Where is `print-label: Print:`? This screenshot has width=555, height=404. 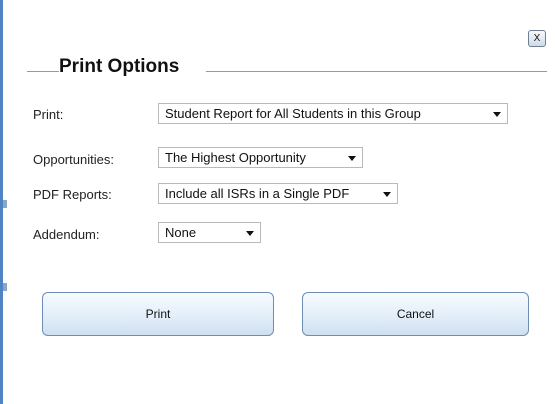 print-label: Print: is located at coordinates (48, 114).